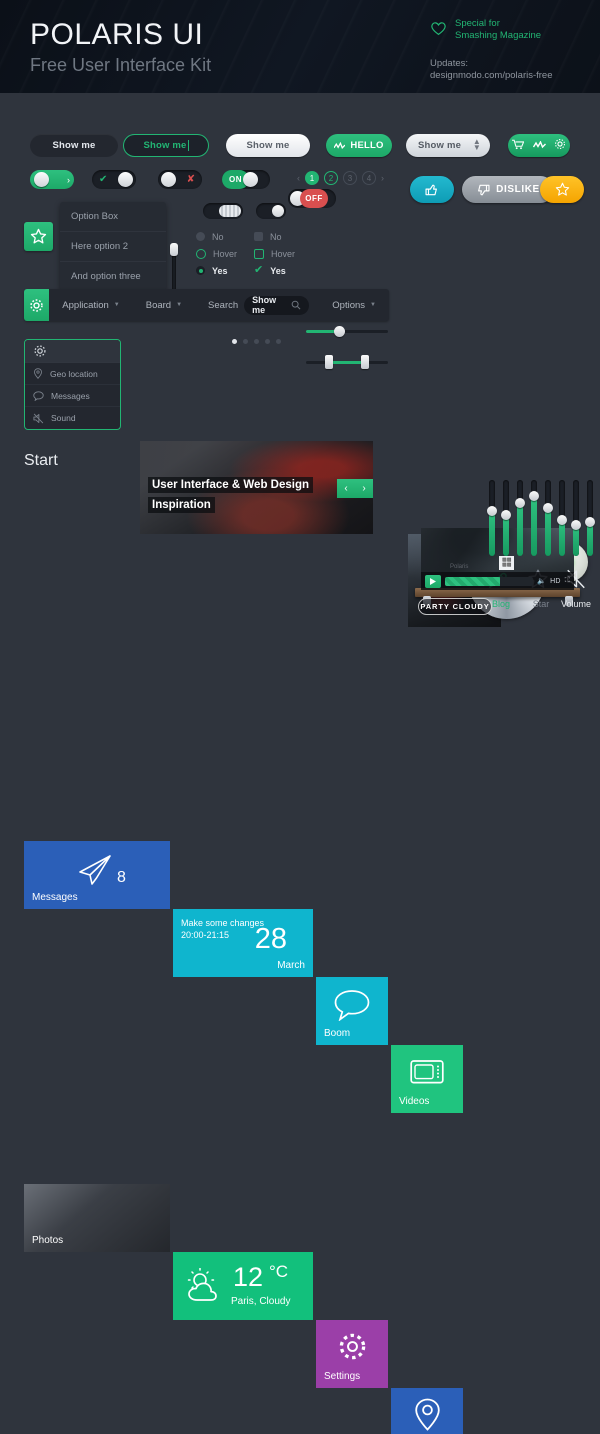  What do you see at coordinates (125, 179) in the screenshot?
I see `check-toggle-knob` at bounding box center [125, 179].